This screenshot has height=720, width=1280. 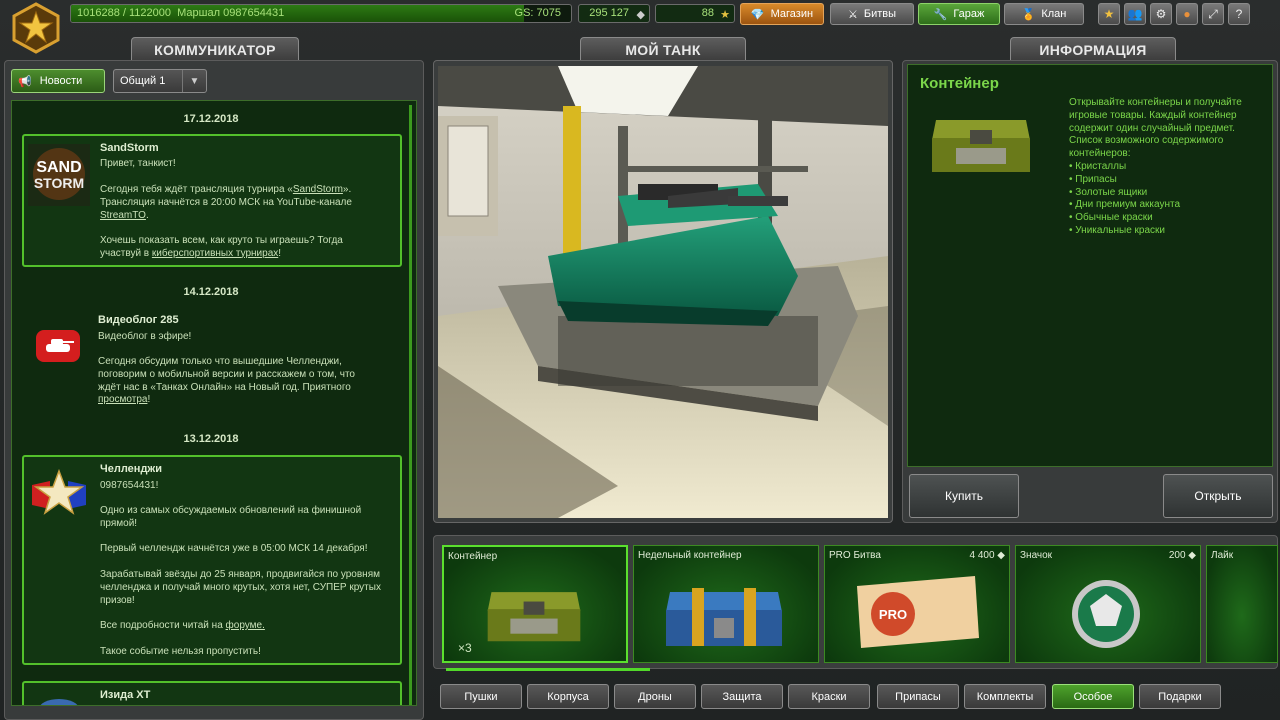 I want to click on megaphone-icon: 📢, so click(x=25, y=81).